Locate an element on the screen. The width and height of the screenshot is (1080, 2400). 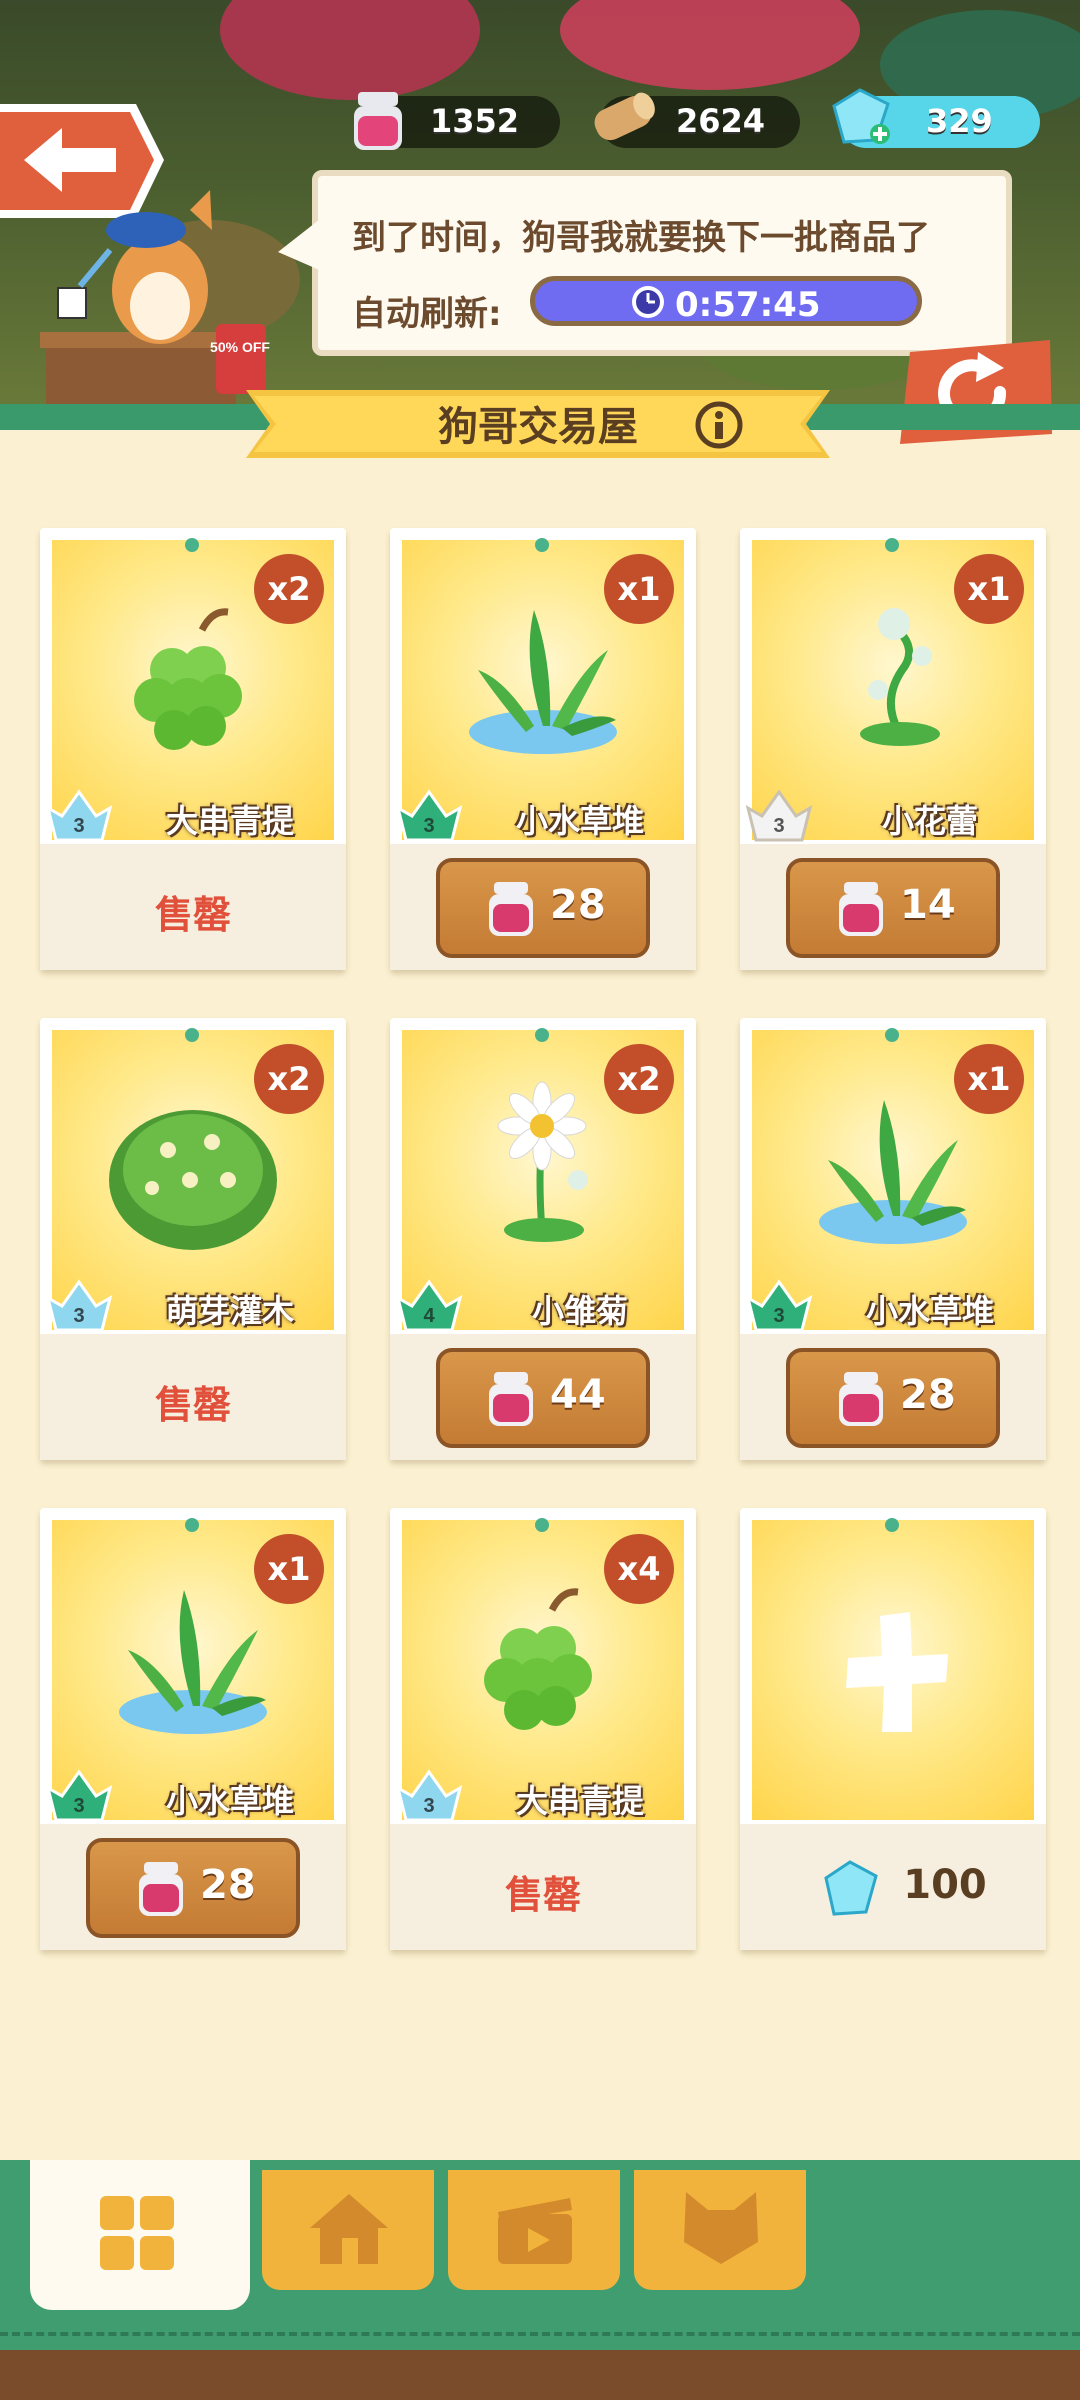
buy-button: 14 is located at coordinates (893, 908).